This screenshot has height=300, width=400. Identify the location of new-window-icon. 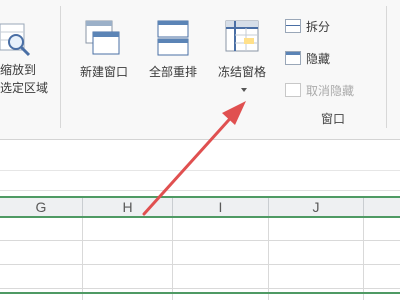
(102, 37).